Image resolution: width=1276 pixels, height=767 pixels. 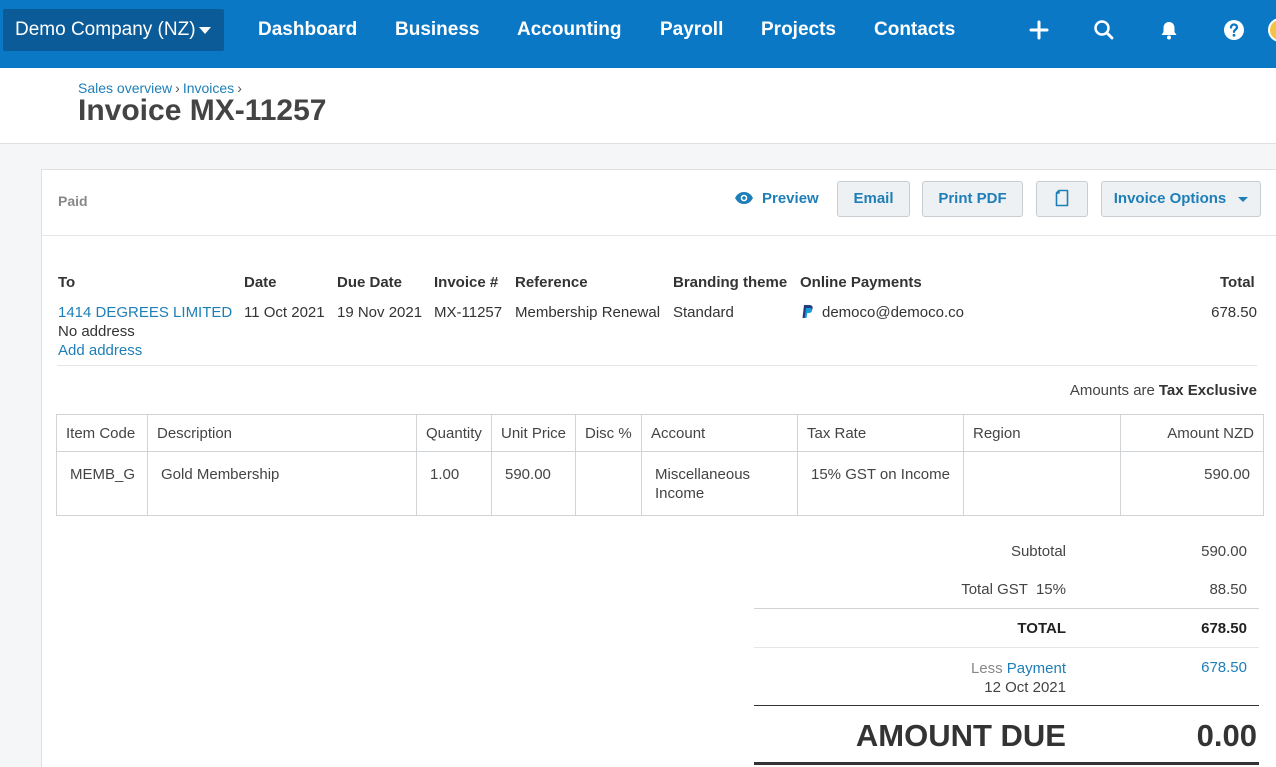 What do you see at coordinates (730, 282) in the screenshot?
I see `label-branding-theme: Branding theme` at bounding box center [730, 282].